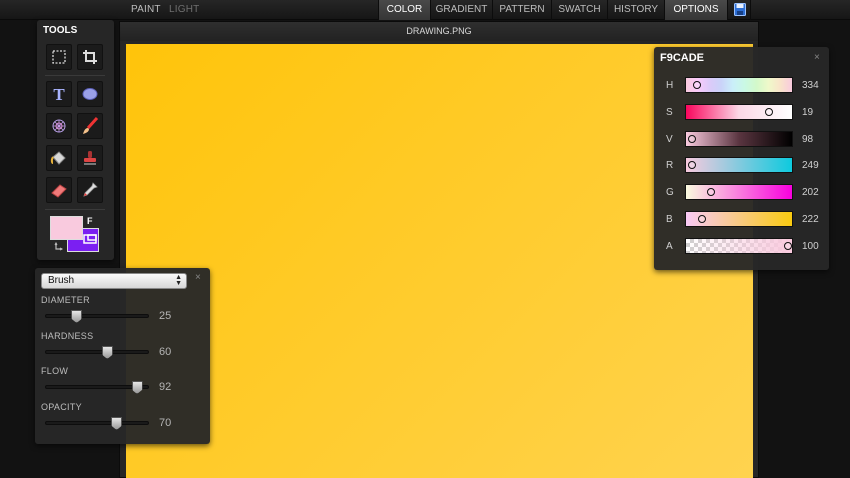  Describe the element at coordinates (461, 10) in the screenshot. I see `tab-gradient: GRADIENT` at that location.